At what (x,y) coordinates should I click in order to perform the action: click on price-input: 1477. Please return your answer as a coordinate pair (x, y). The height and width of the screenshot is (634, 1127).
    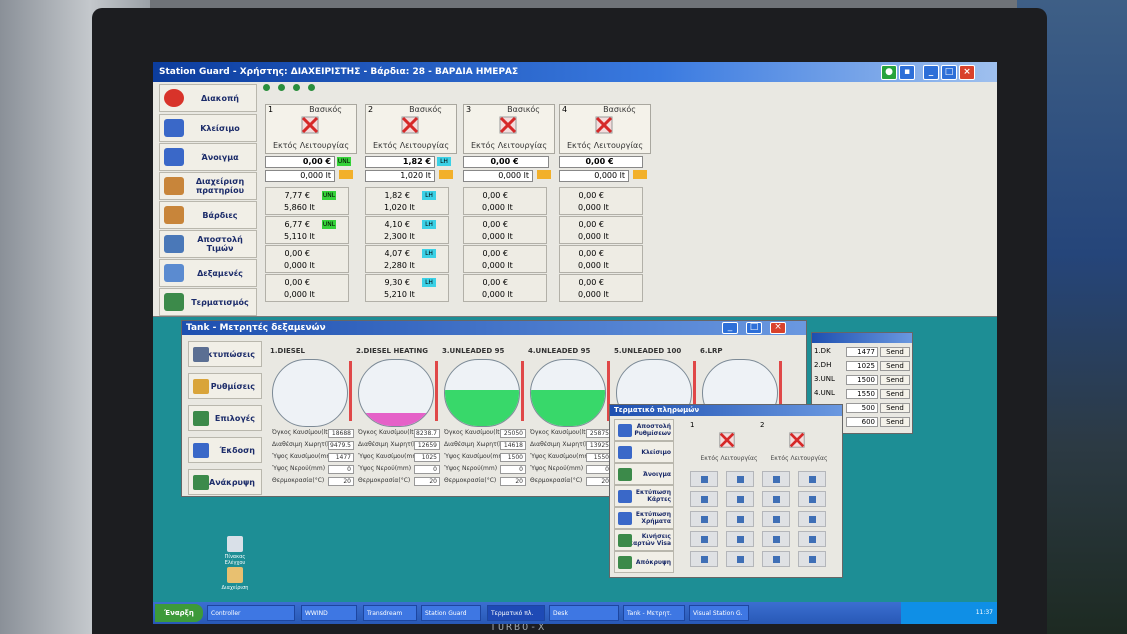
    Looking at the image, I should click on (862, 352).